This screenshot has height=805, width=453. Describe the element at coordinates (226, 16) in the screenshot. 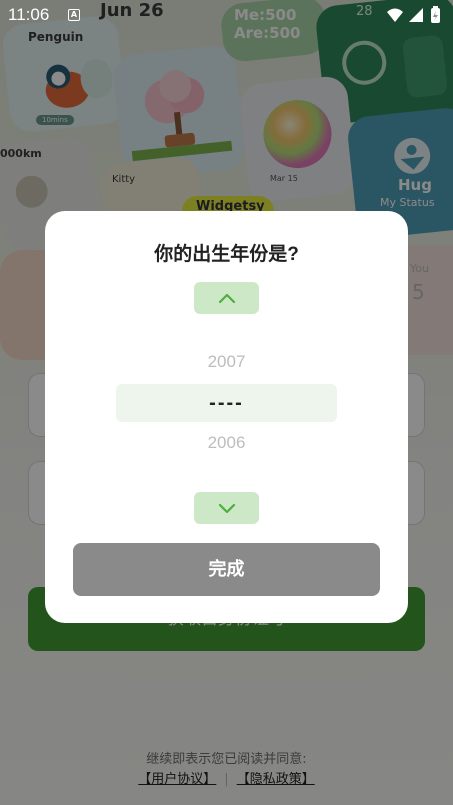

I see `status-bar: 11:06 A` at that location.